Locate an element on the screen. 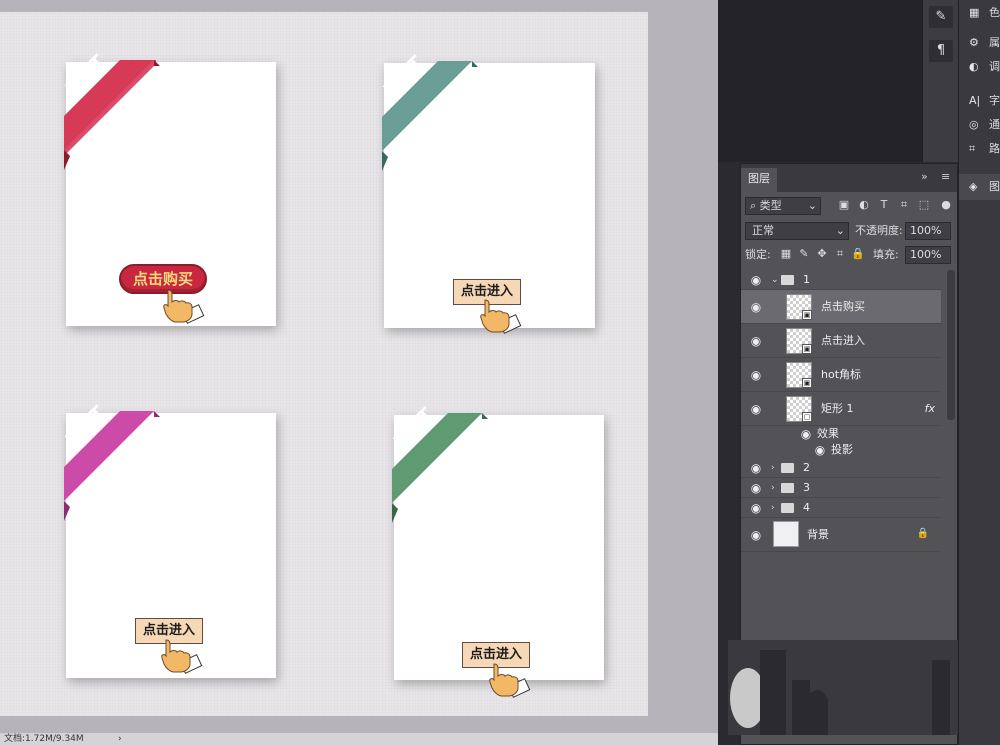 The width and height of the screenshot is (1000, 745). layers-panel-header: 图层 » ≡ is located at coordinates (849, 178).